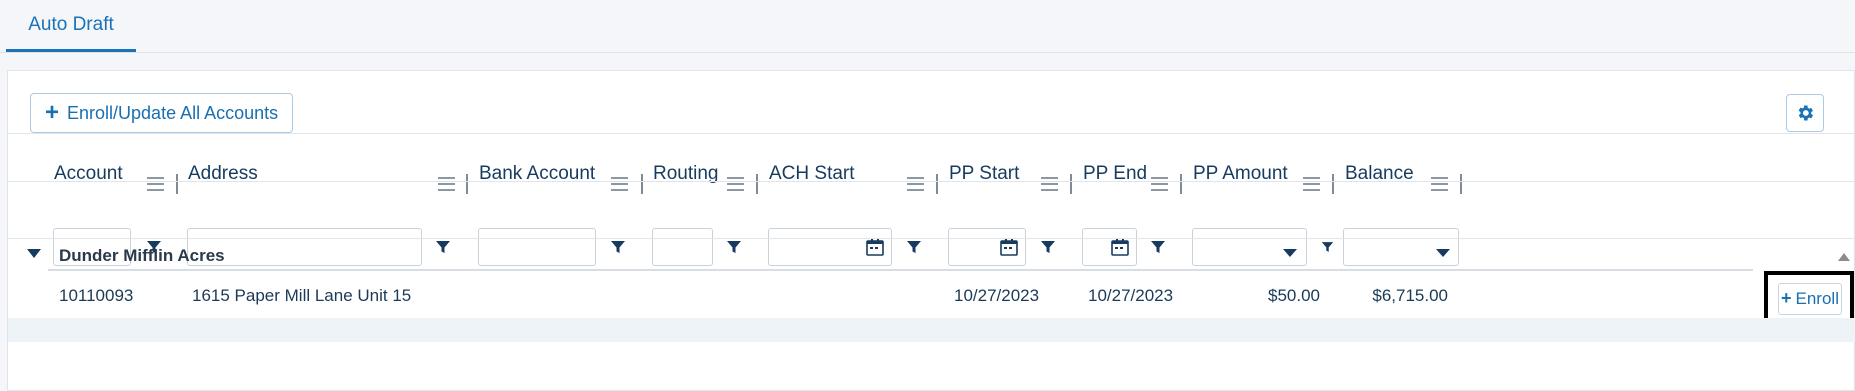  I want to click on group-divider, so click(900, 270).